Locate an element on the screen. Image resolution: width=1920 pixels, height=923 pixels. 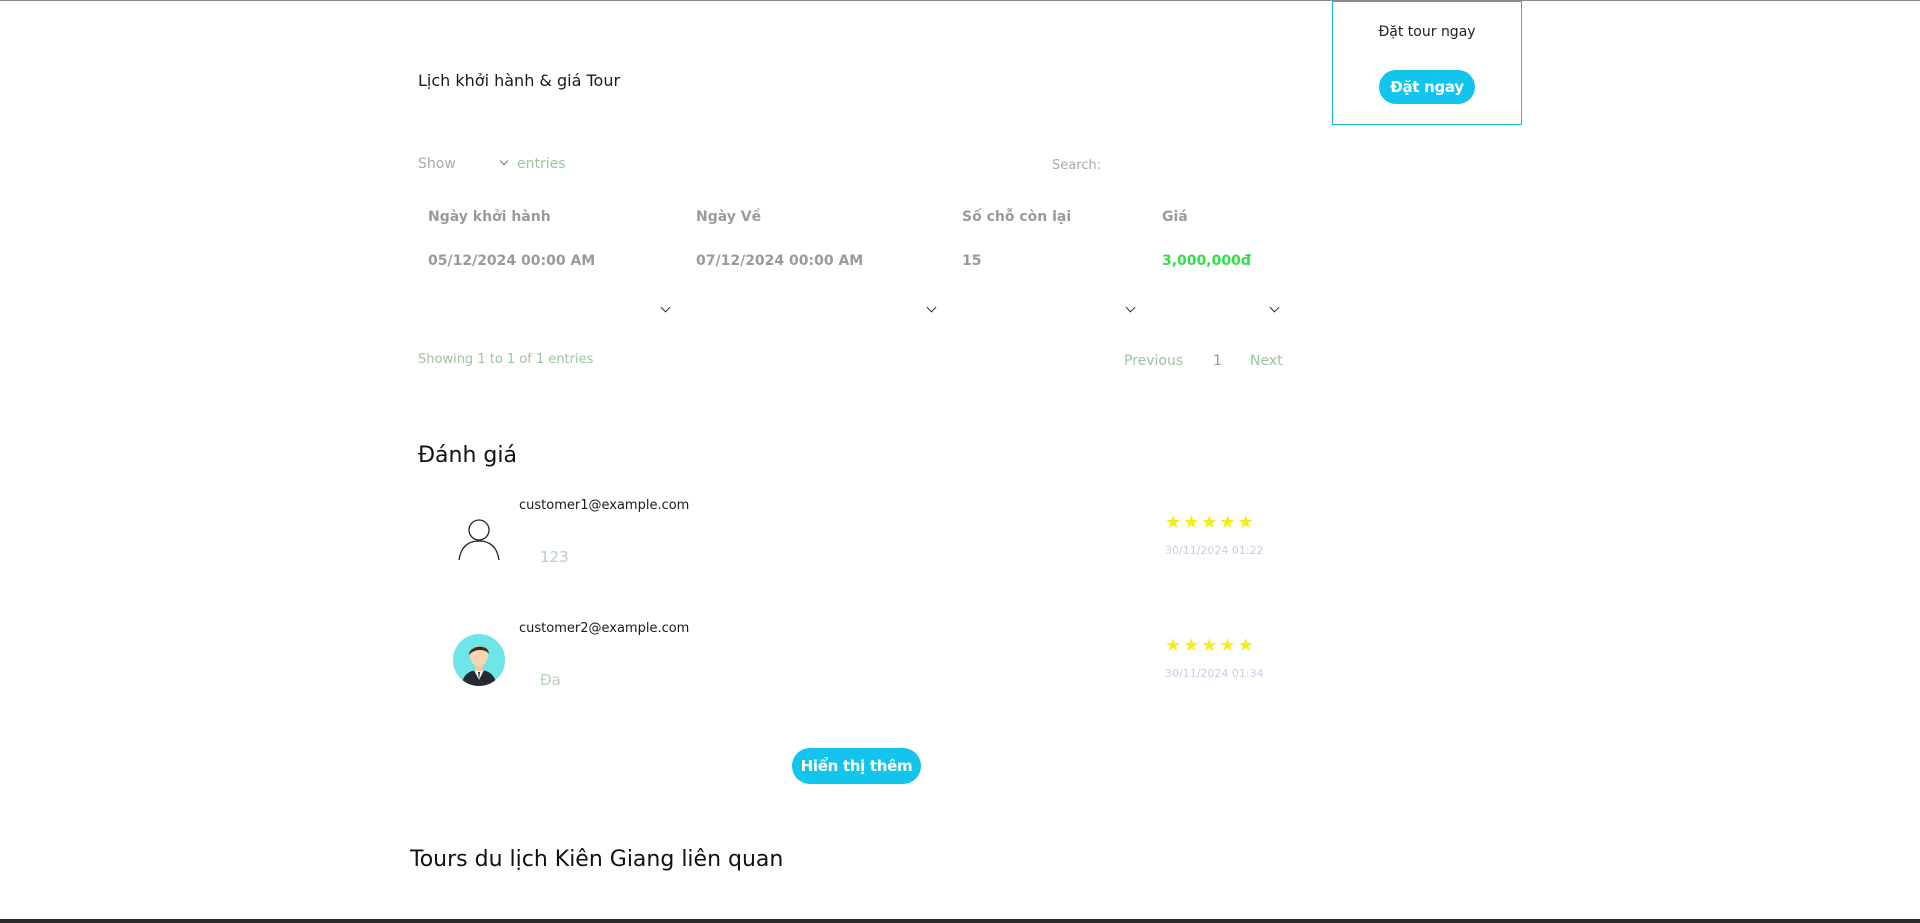
cell-price: 3,000,000đ is located at coordinates (1206, 261).